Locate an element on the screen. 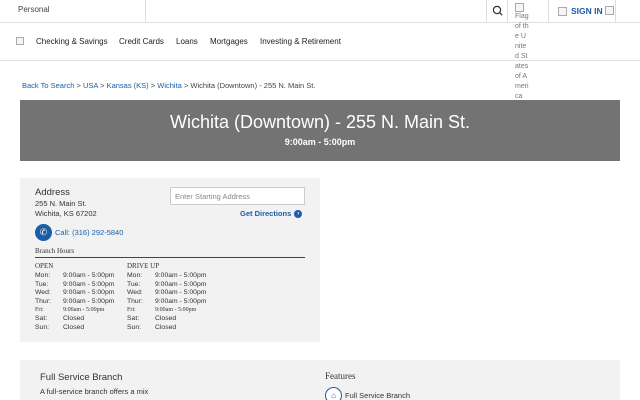  phone-icon: ✆ is located at coordinates (43, 232).